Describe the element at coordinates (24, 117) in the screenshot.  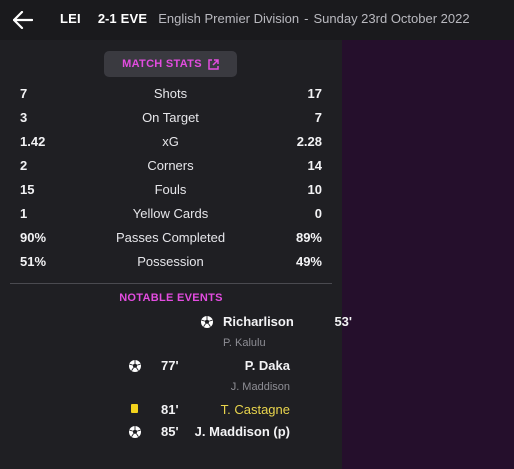
I see `home-value: 3` at that location.